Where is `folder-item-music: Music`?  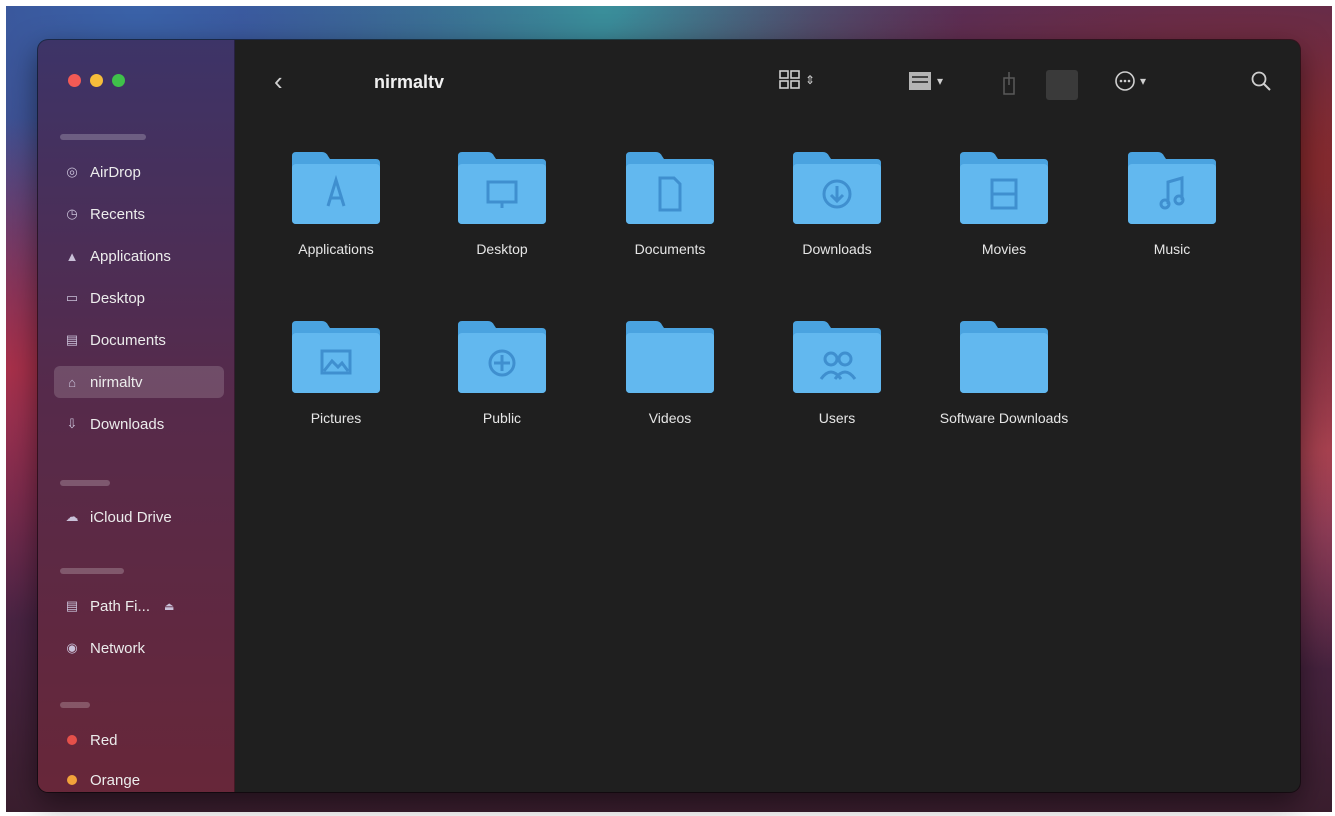 folder-item-music: Music is located at coordinates (1172, 202).